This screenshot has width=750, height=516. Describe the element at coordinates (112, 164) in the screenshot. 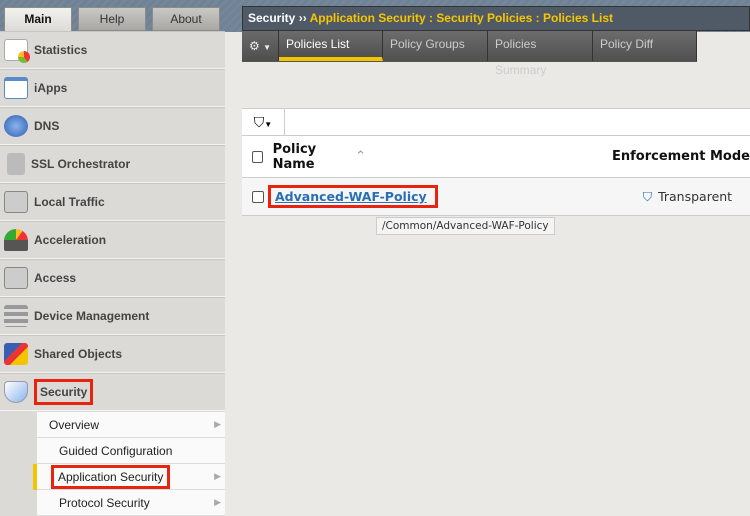

I see `sidebar-item-ssl-orchestrator: SSL Orchestrator` at that location.